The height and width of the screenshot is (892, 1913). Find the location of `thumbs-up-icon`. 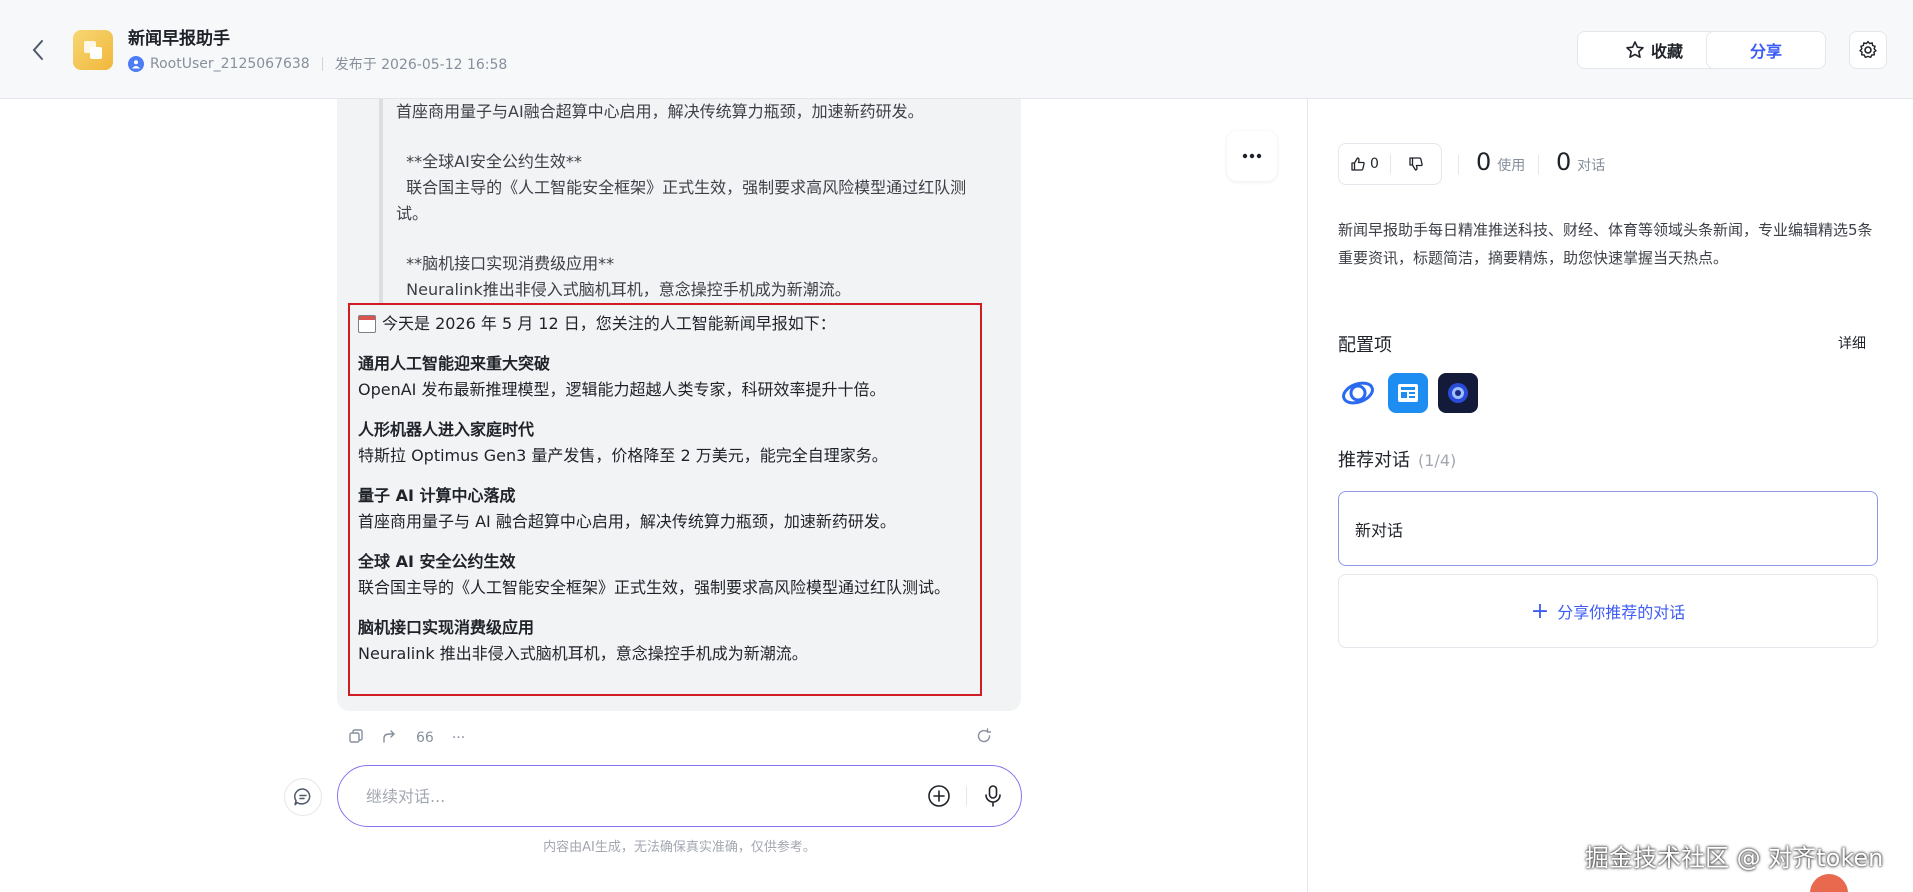

thumbs-up-icon is located at coordinates (1358, 164).